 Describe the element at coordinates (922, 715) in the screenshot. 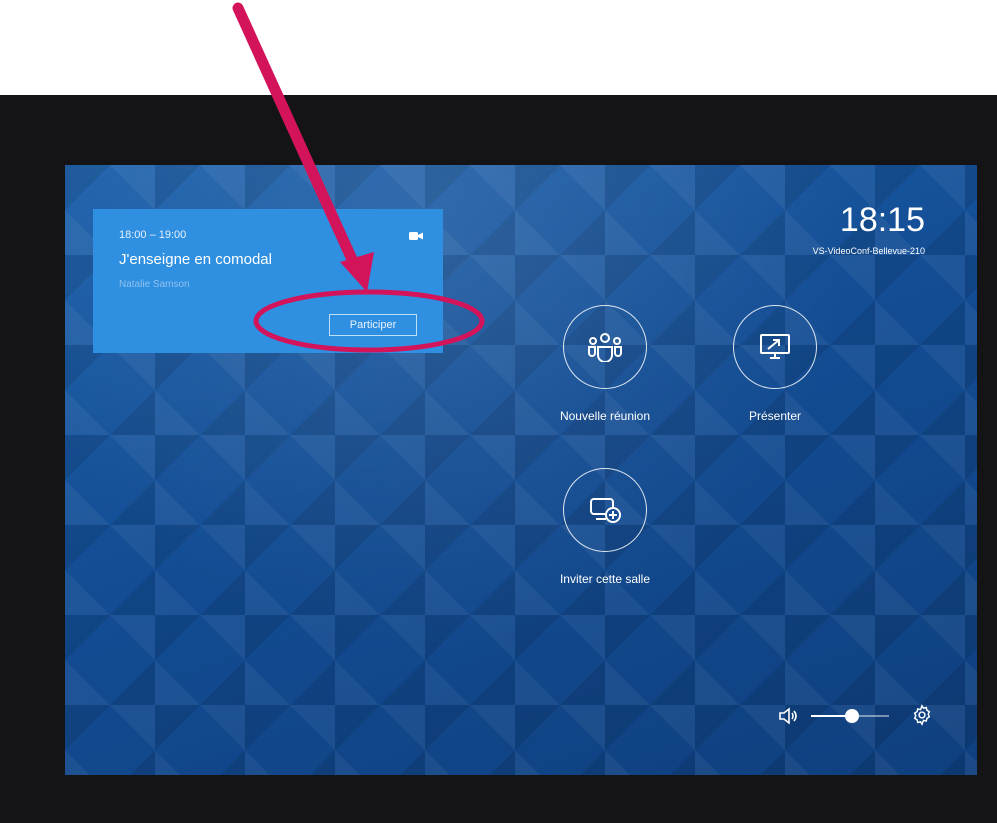

I see `gear-icon` at that location.